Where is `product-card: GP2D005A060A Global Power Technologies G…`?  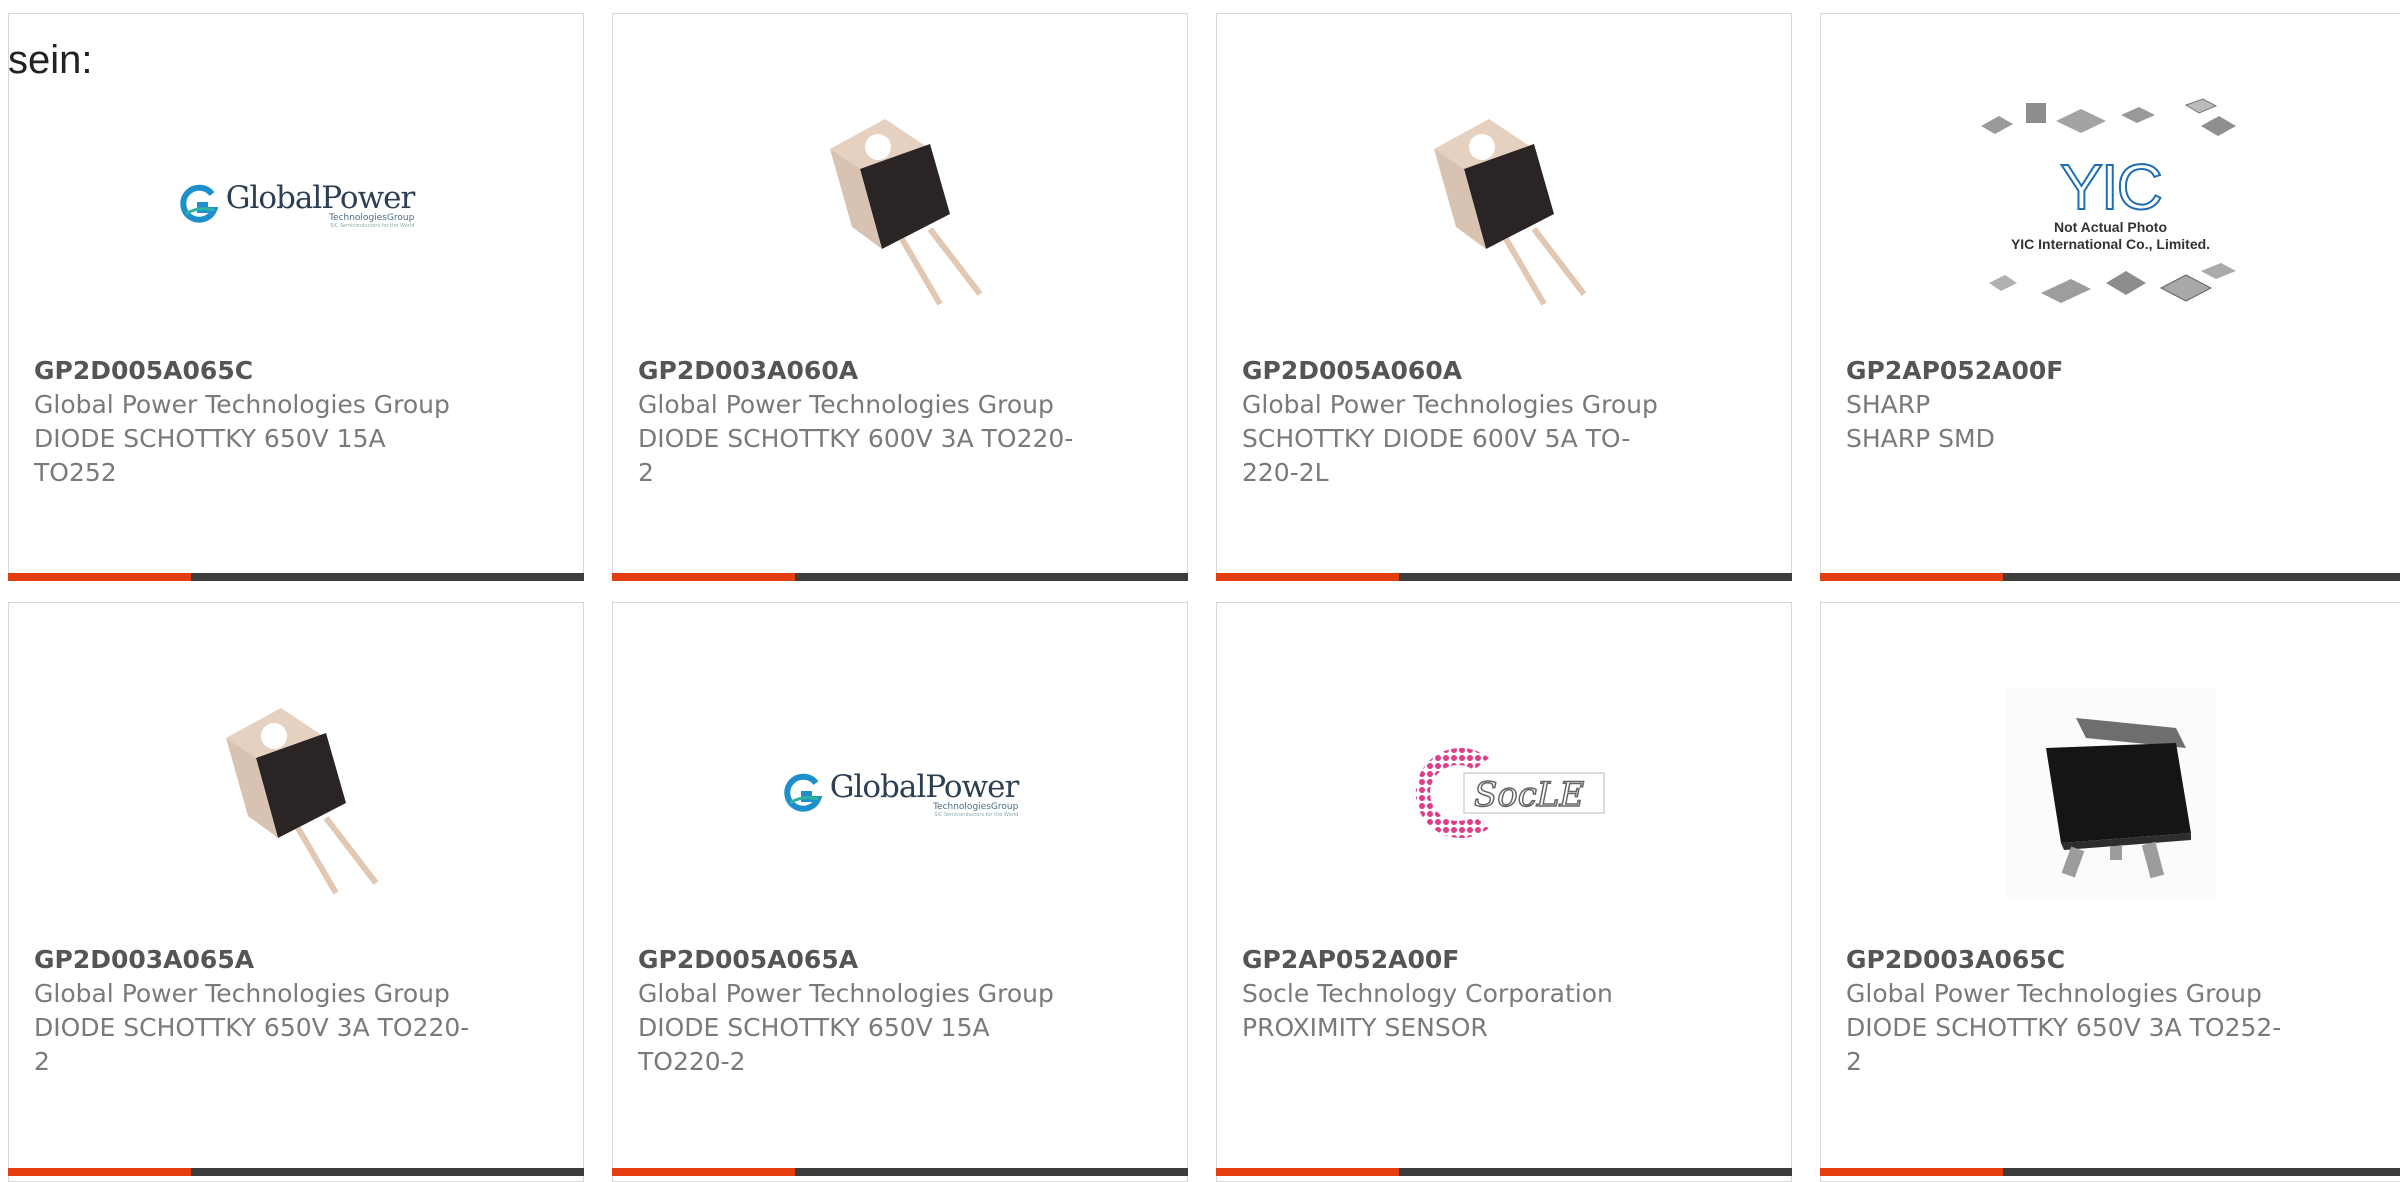
product-card: GP2D005A060A Global Power Technologies G… is located at coordinates (1504, 297).